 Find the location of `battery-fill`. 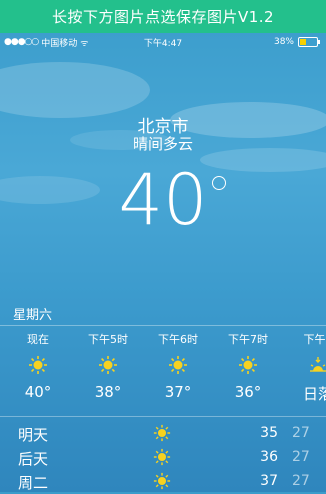

battery-fill is located at coordinates (303, 42).